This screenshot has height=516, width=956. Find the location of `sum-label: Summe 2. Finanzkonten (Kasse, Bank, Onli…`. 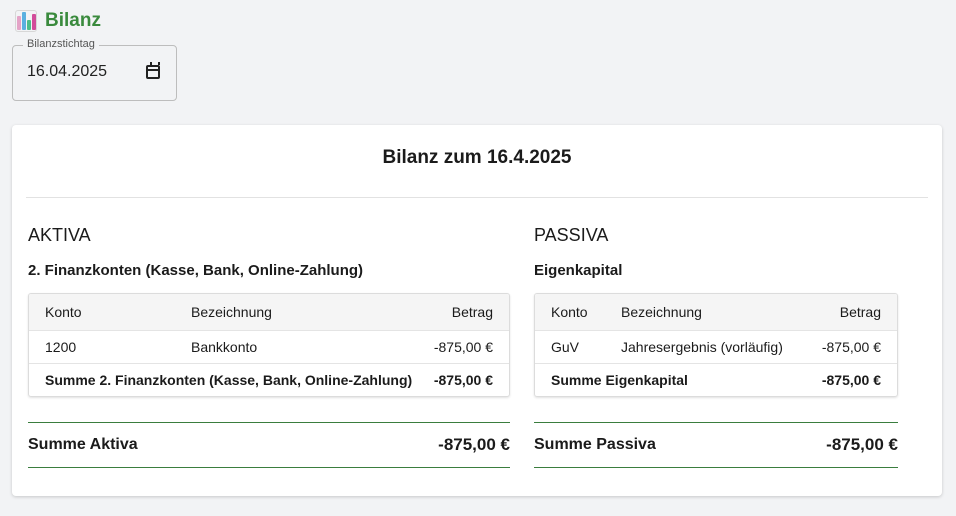

sum-label: Summe 2. Finanzkonten (Kasse, Bank, Onli… is located at coordinates (229, 380).